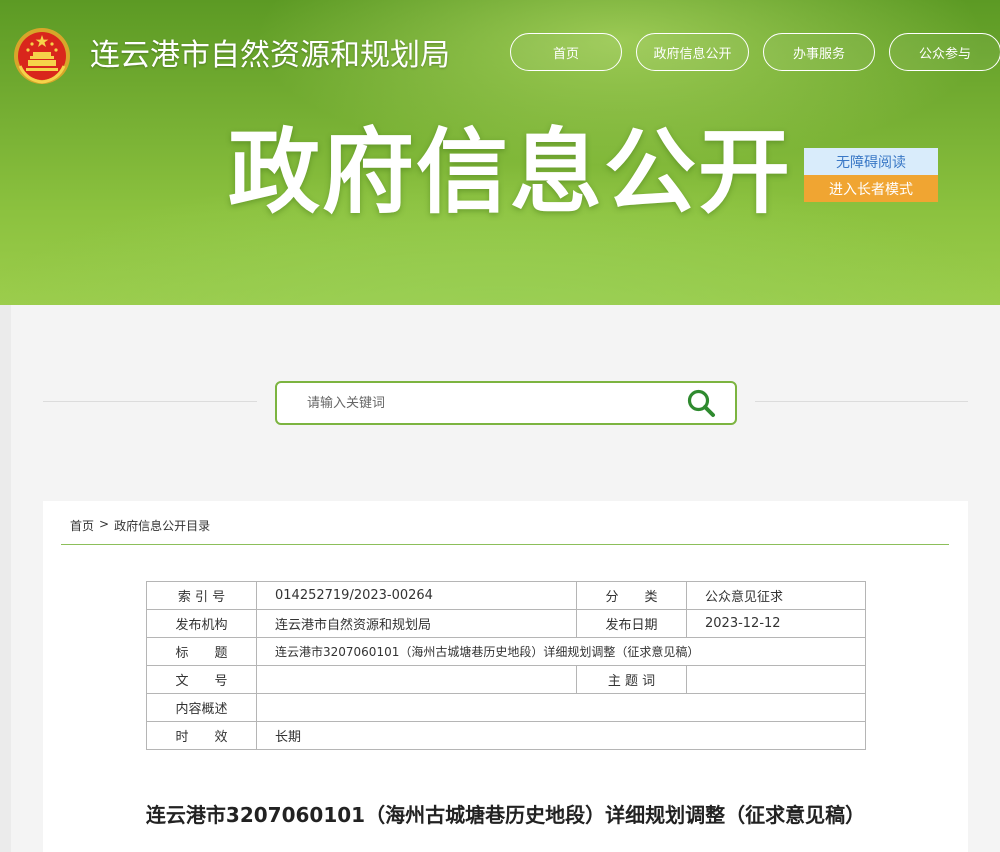 The image size is (1000, 852). Describe the element at coordinates (631, 679) in the screenshot. I see `meta-label: 主 题 词` at that location.